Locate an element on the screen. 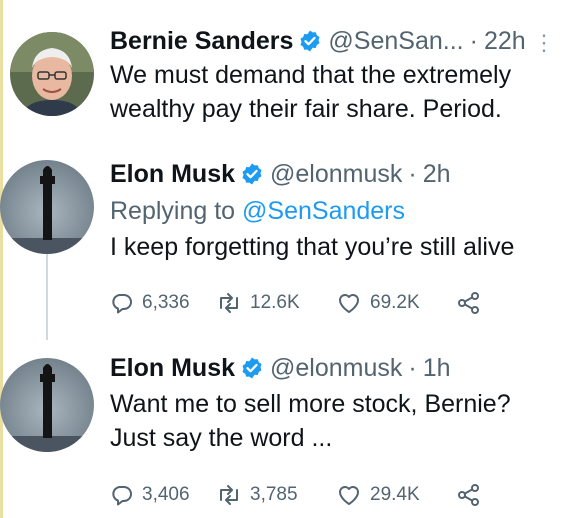 Image resolution: width=577 pixels, height=518 pixels. tweet-text-line: wealthy pay their fair share. Period. is located at coordinates (306, 109).